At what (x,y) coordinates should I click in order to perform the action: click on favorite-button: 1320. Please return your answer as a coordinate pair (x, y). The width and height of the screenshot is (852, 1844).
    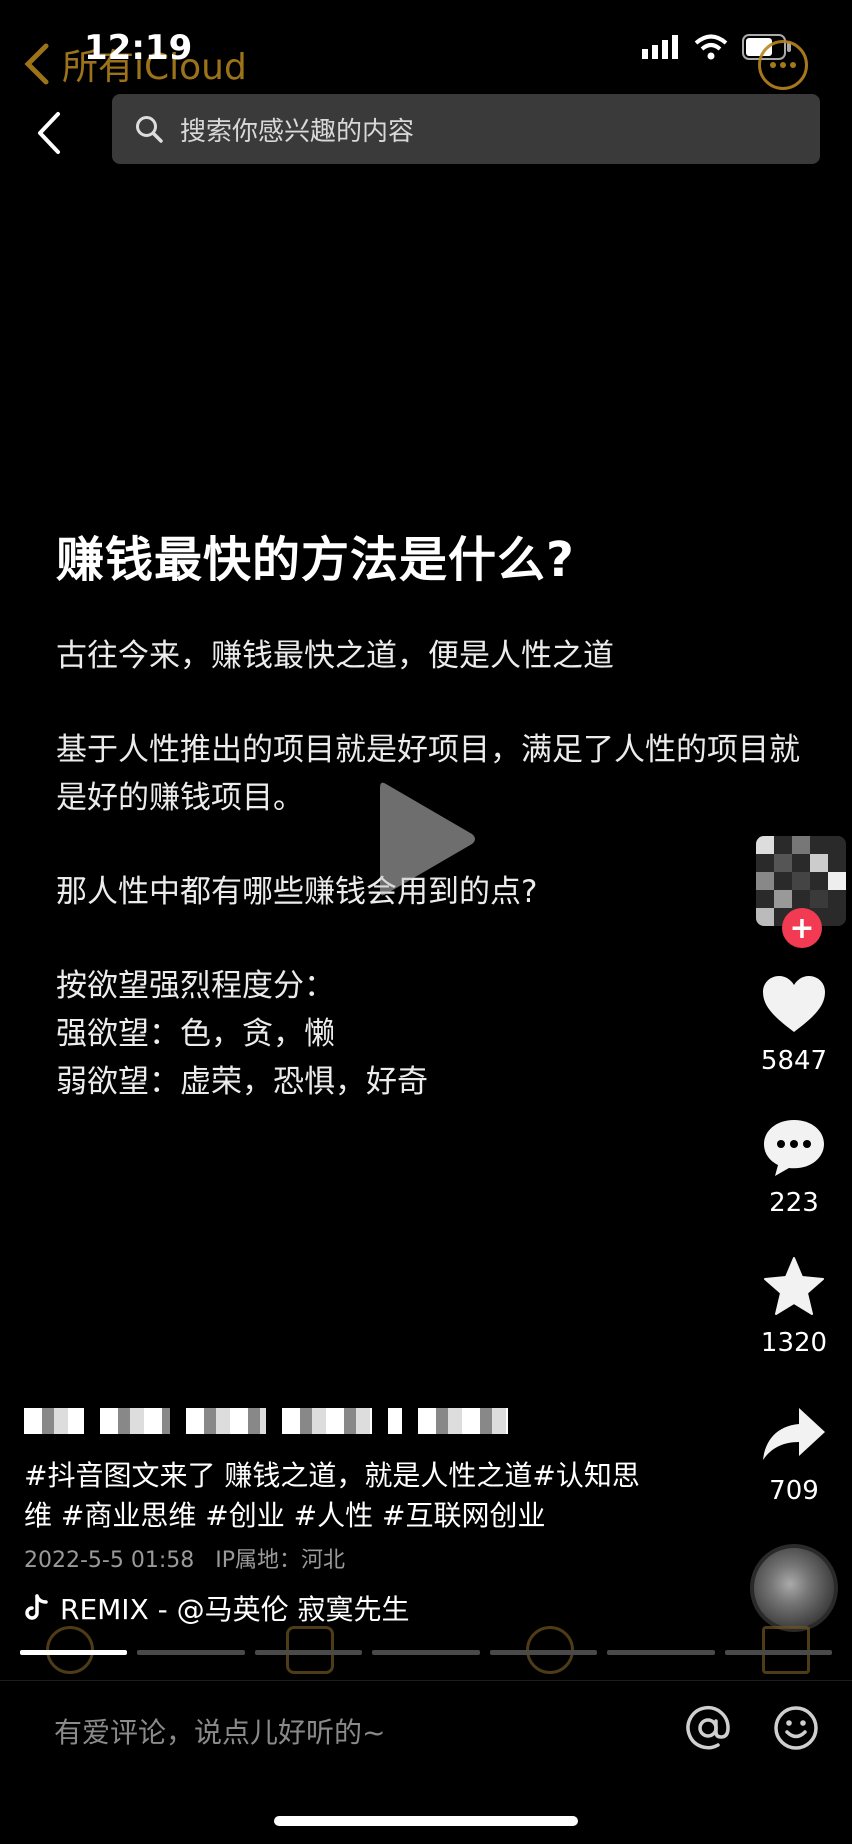
    Looking at the image, I should click on (794, 1307).